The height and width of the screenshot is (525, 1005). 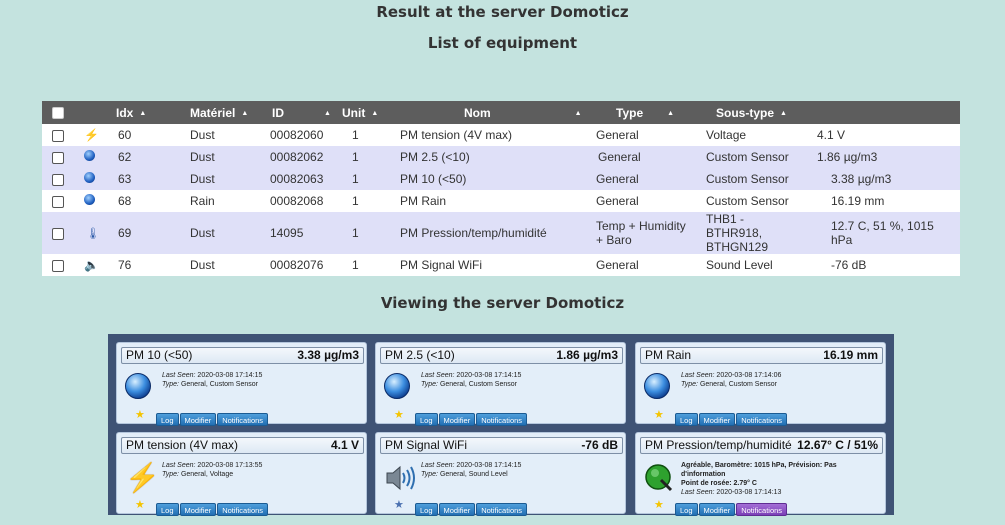 I want to click on device-name: PM Rain, so click(x=668, y=355).